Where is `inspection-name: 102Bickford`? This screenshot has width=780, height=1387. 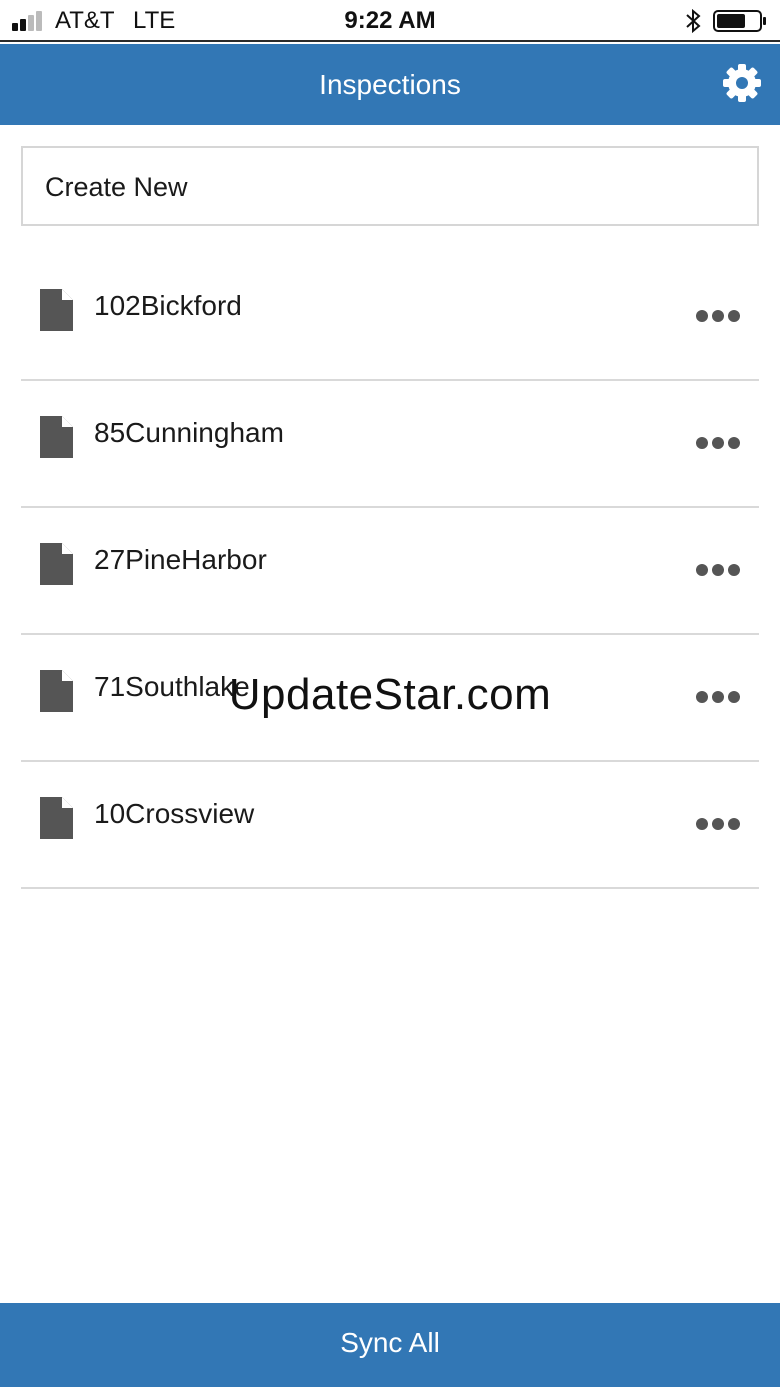
inspection-name: 102Bickford is located at coordinates (168, 305).